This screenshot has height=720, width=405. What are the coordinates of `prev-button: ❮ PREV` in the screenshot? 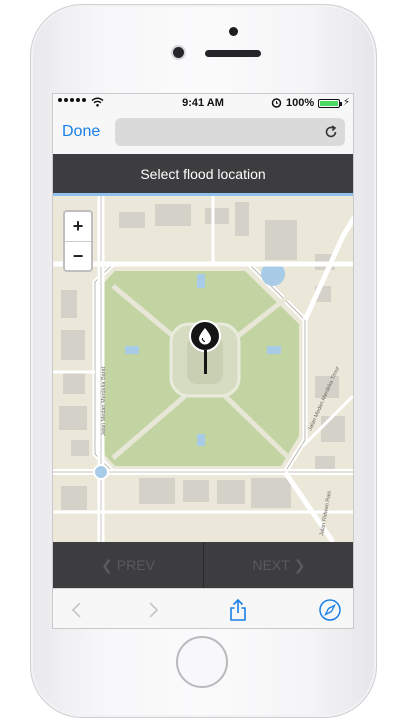 It's located at (128, 565).